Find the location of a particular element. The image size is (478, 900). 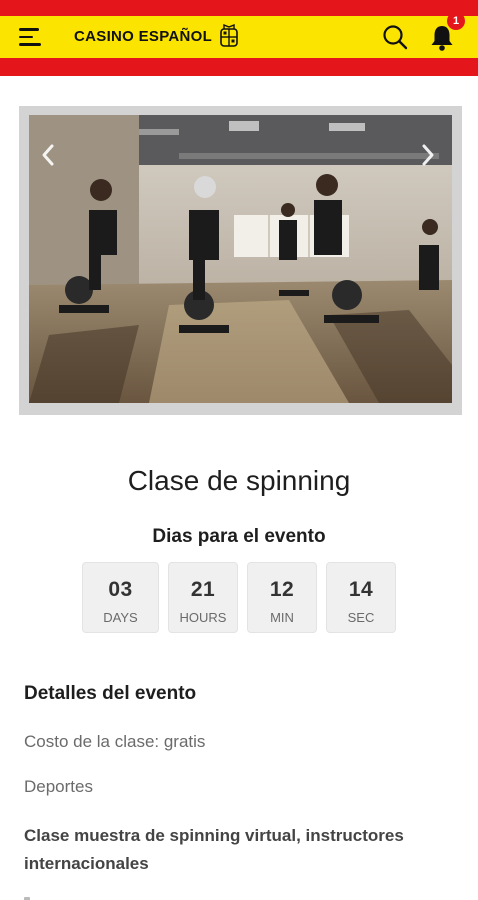

countdown-value: 12 is located at coordinates (282, 589).